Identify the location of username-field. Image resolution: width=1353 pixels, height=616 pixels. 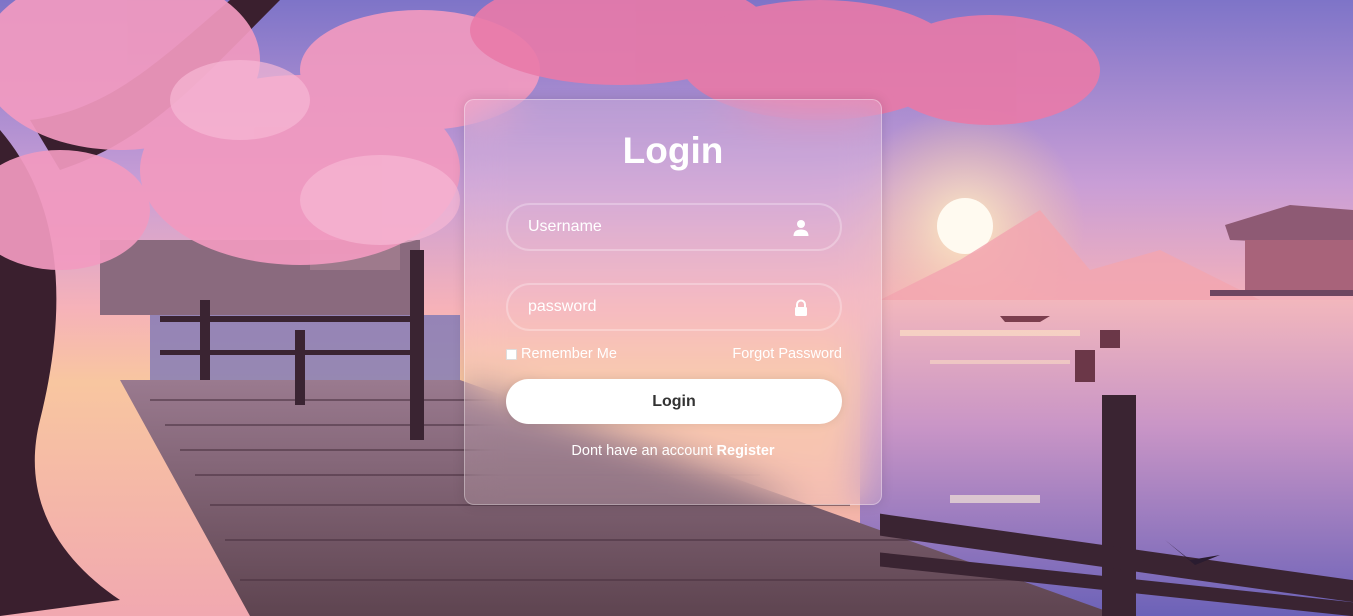
(674, 227).